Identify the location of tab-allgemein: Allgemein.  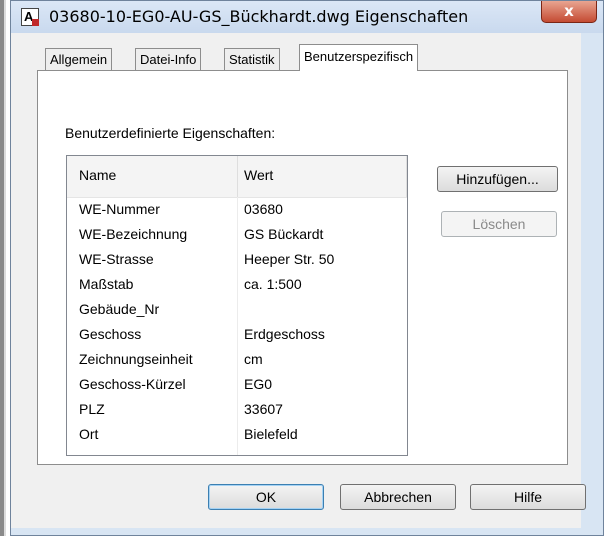
(79, 59).